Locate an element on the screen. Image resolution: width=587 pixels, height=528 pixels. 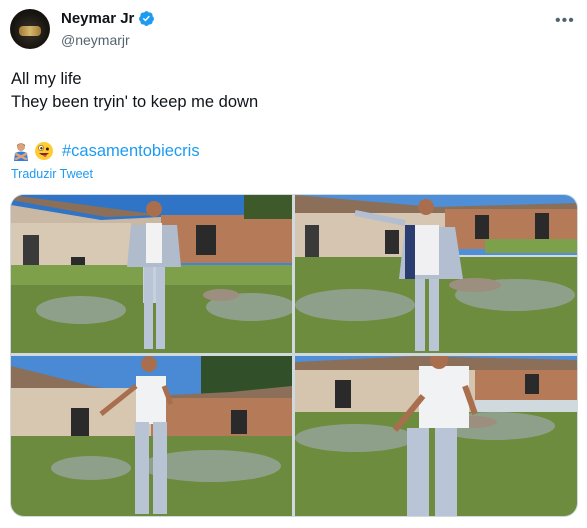
author-name: Neymar Jr is located at coordinates (97, 18).